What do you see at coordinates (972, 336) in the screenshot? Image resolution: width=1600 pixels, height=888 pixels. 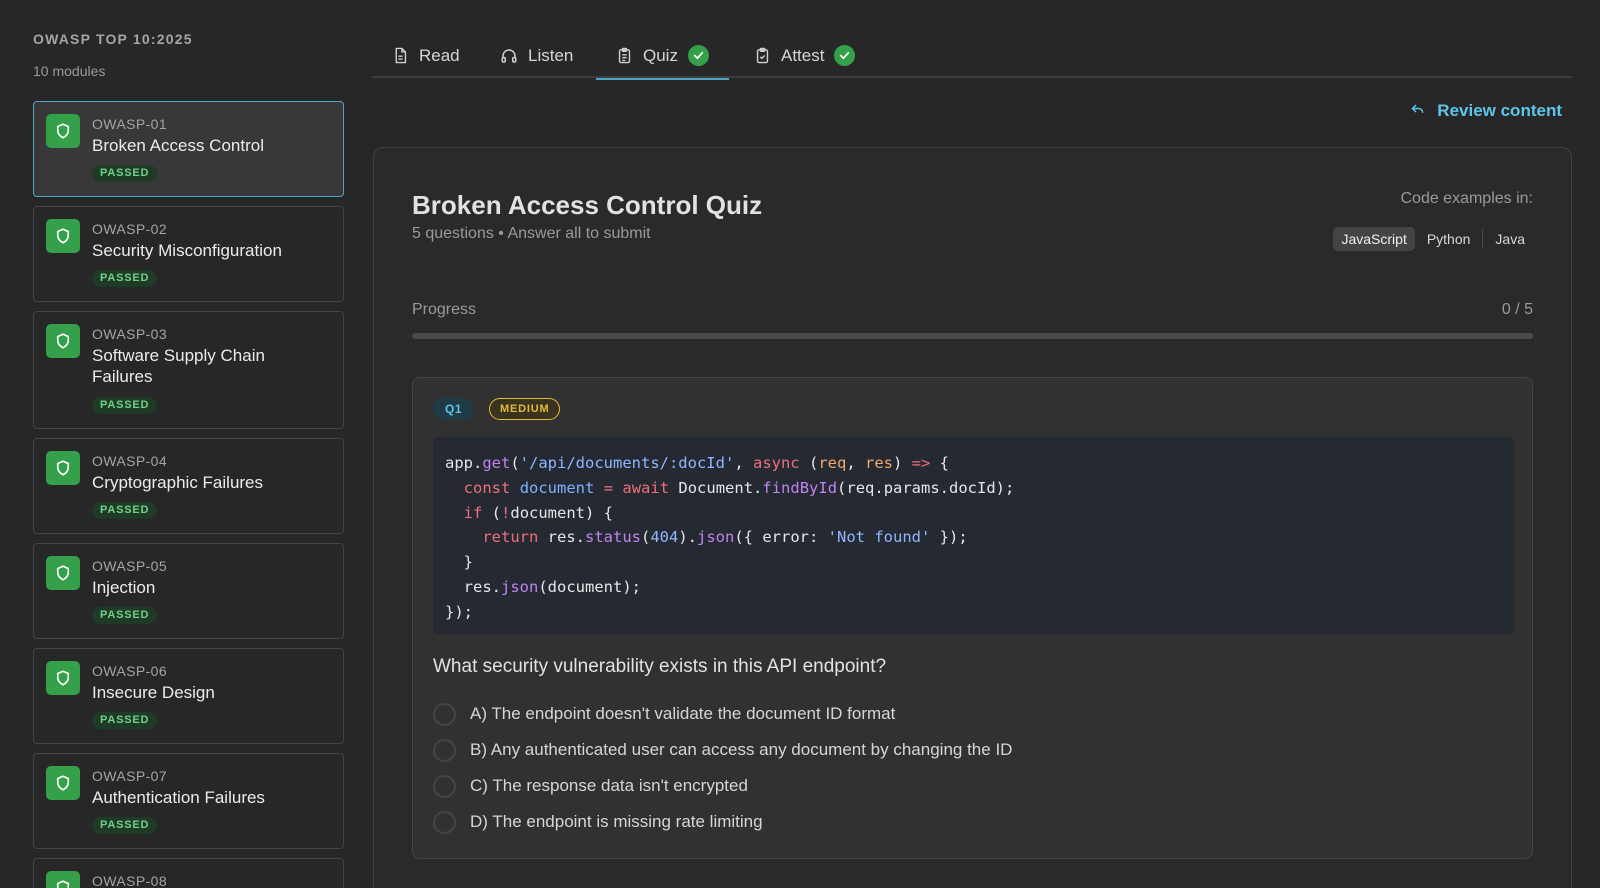 I see `progress-bar` at bounding box center [972, 336].